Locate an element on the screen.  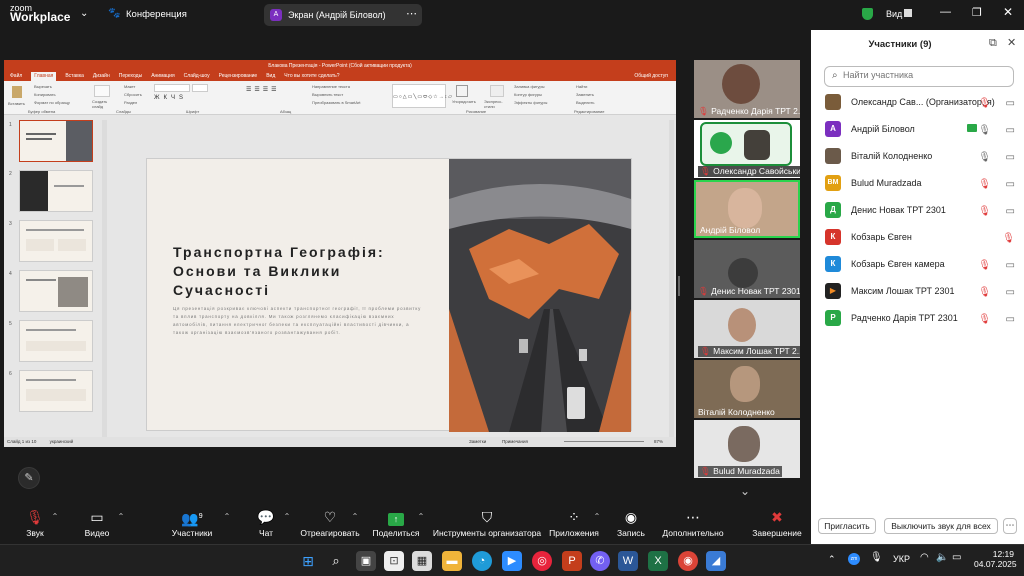
popout-icon: ⧉ is located at coordinates (993, 43).